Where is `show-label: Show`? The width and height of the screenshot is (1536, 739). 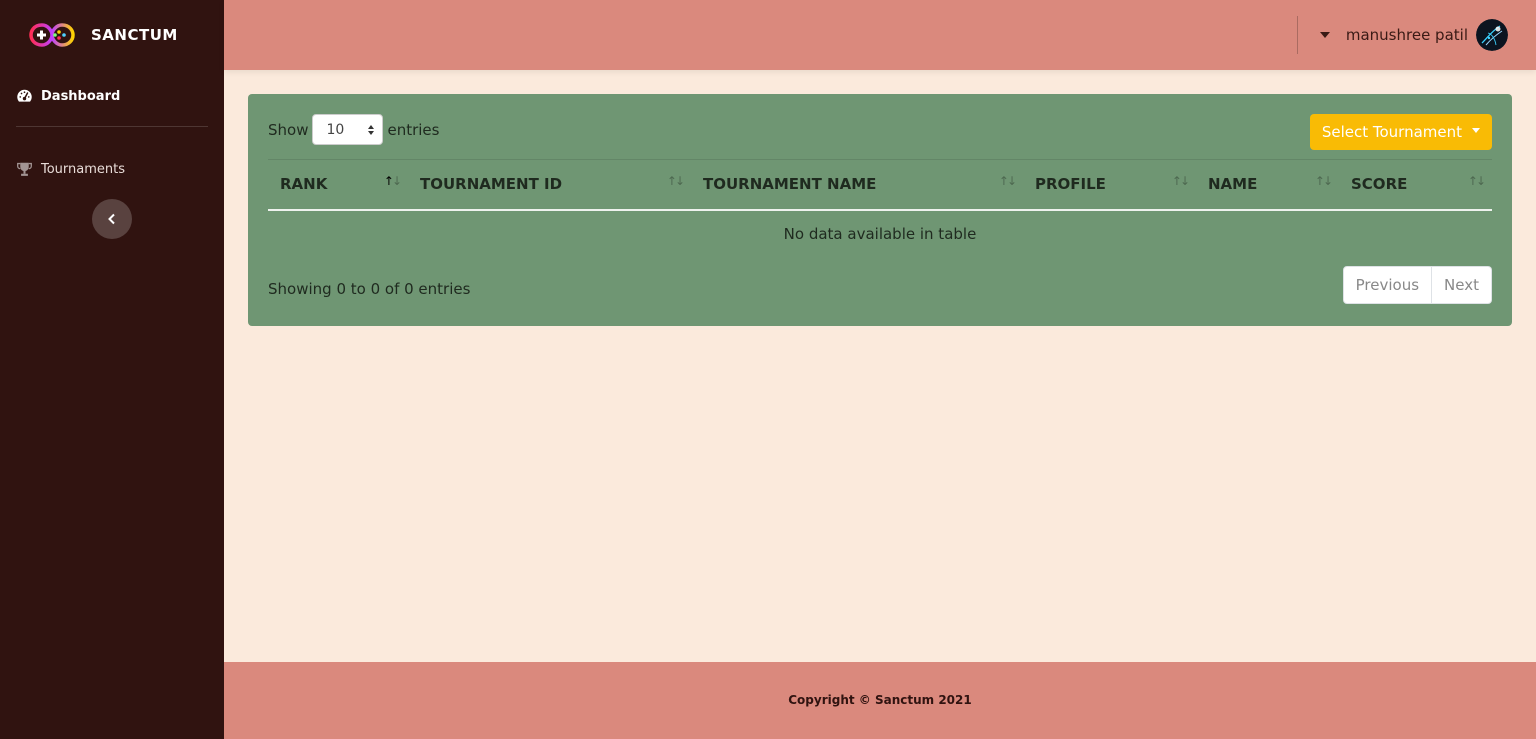
show-label: Show is located at coordinates (288, 129).